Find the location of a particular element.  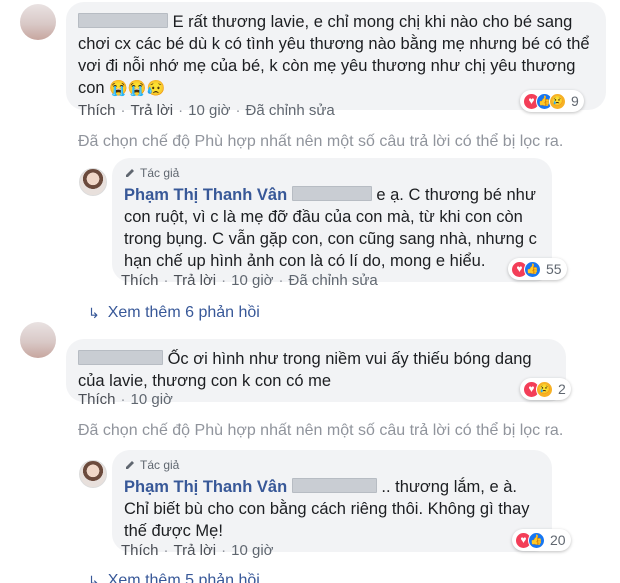

reaction-count: 9 is located at coordinates (575, 101).